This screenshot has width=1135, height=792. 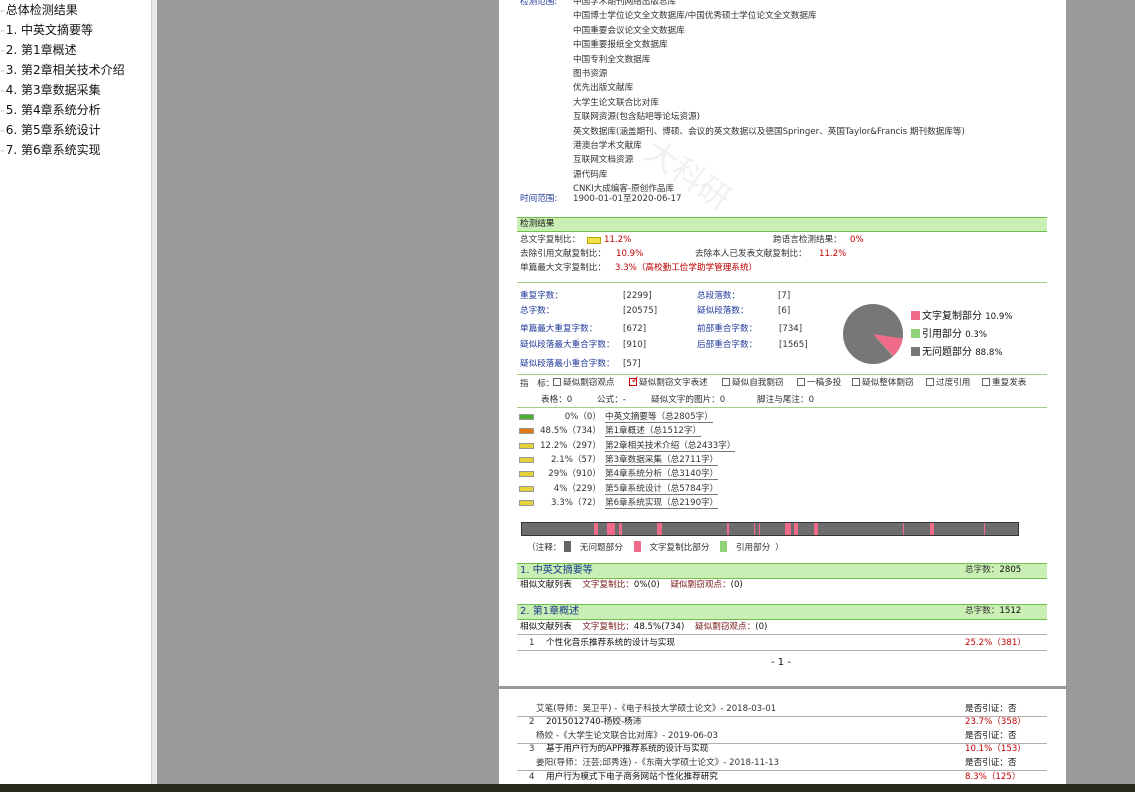 What do you see at coordinates (627, 199) in the screenshot?
I see `time-range-value: 1900-01-01至2020-06-17` at bounding box center [627, 199].